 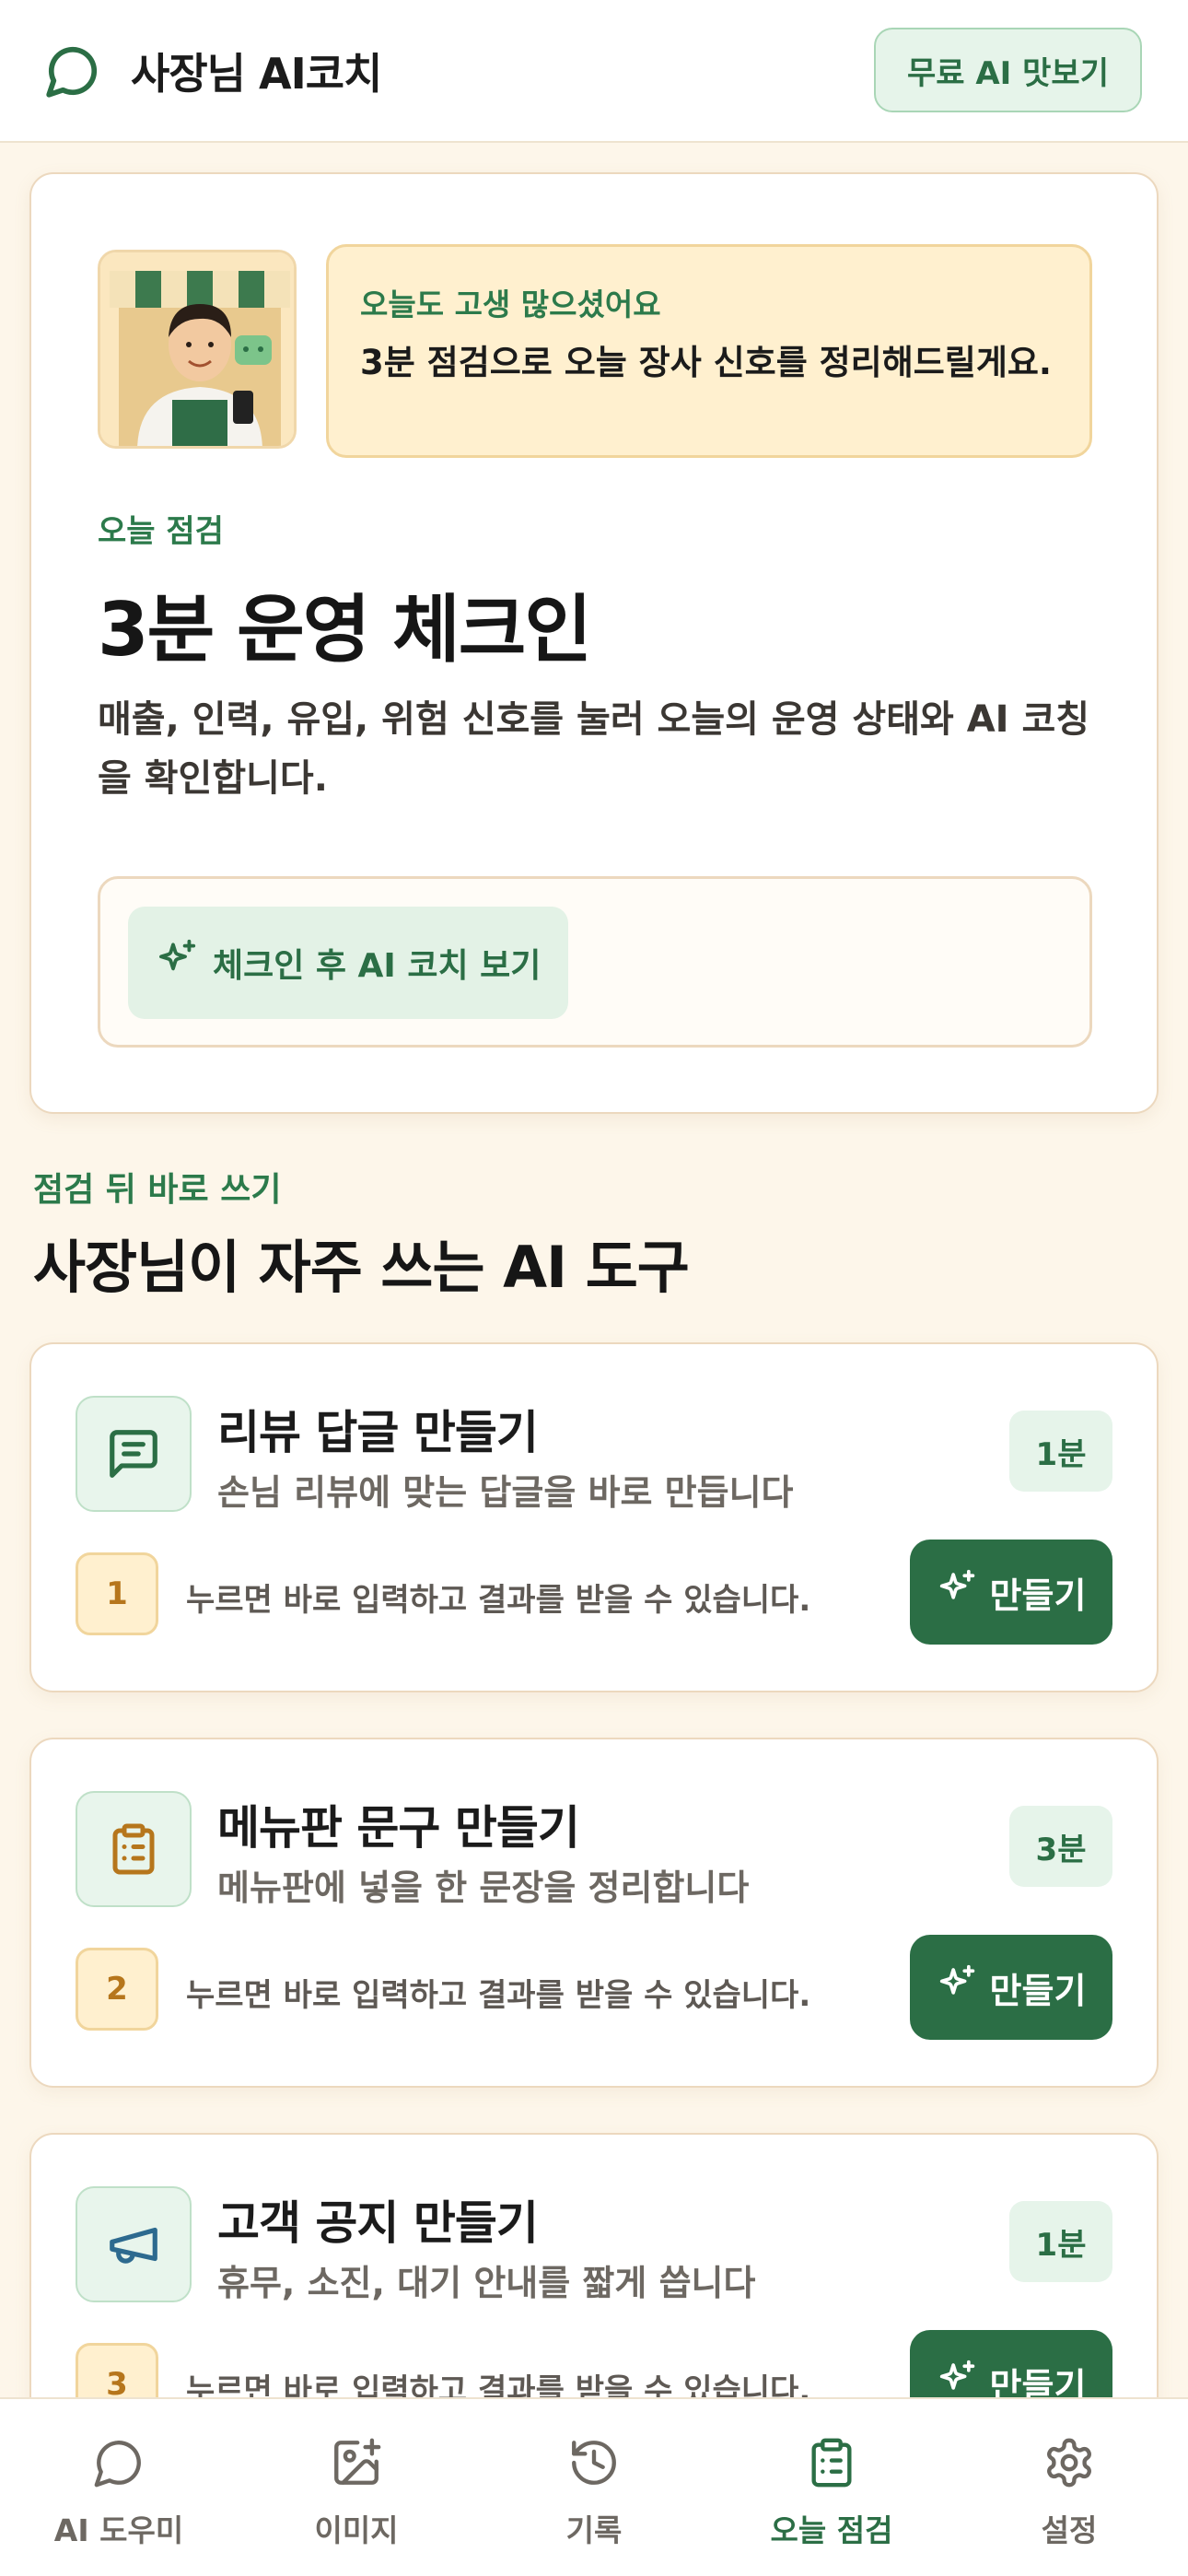 What do you see at coordinates (361, 1267) in the screenshot?
I see `tools-title: 사장님이 자주 쓰는 AI 도구` at bounding box center [361, 1267].